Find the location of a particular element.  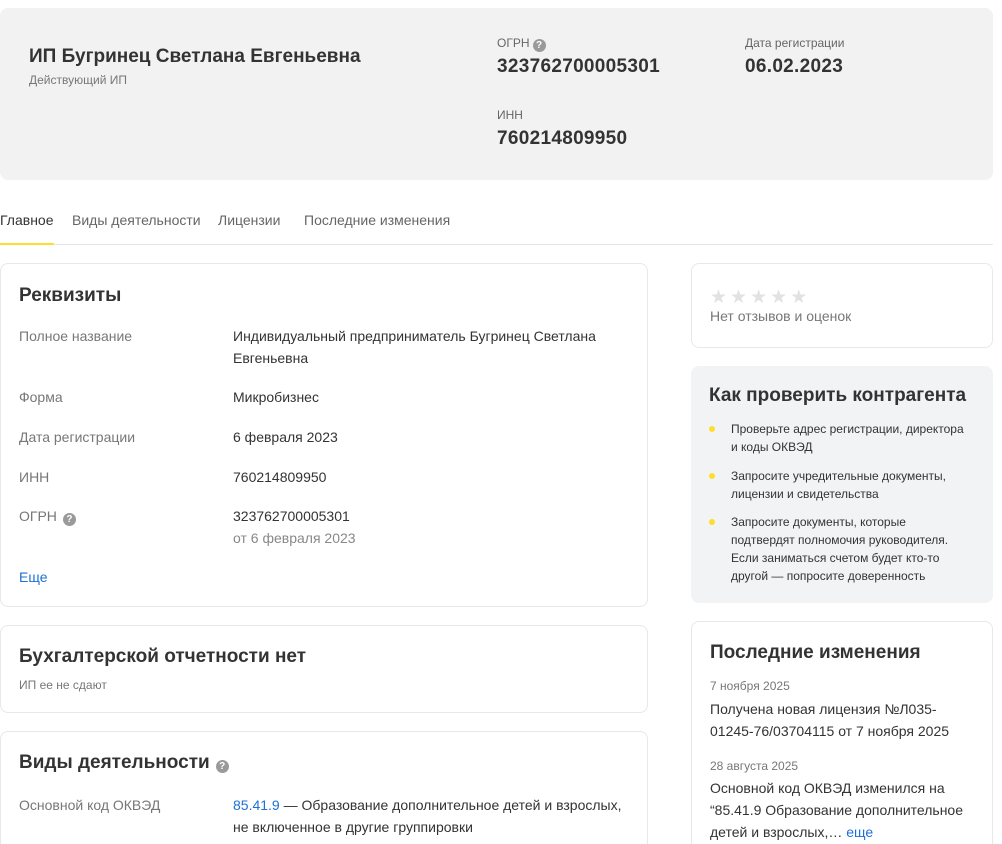

company-name: ИП Бугринец Светлана Евгеньевна is located at coordinates (195, 56).